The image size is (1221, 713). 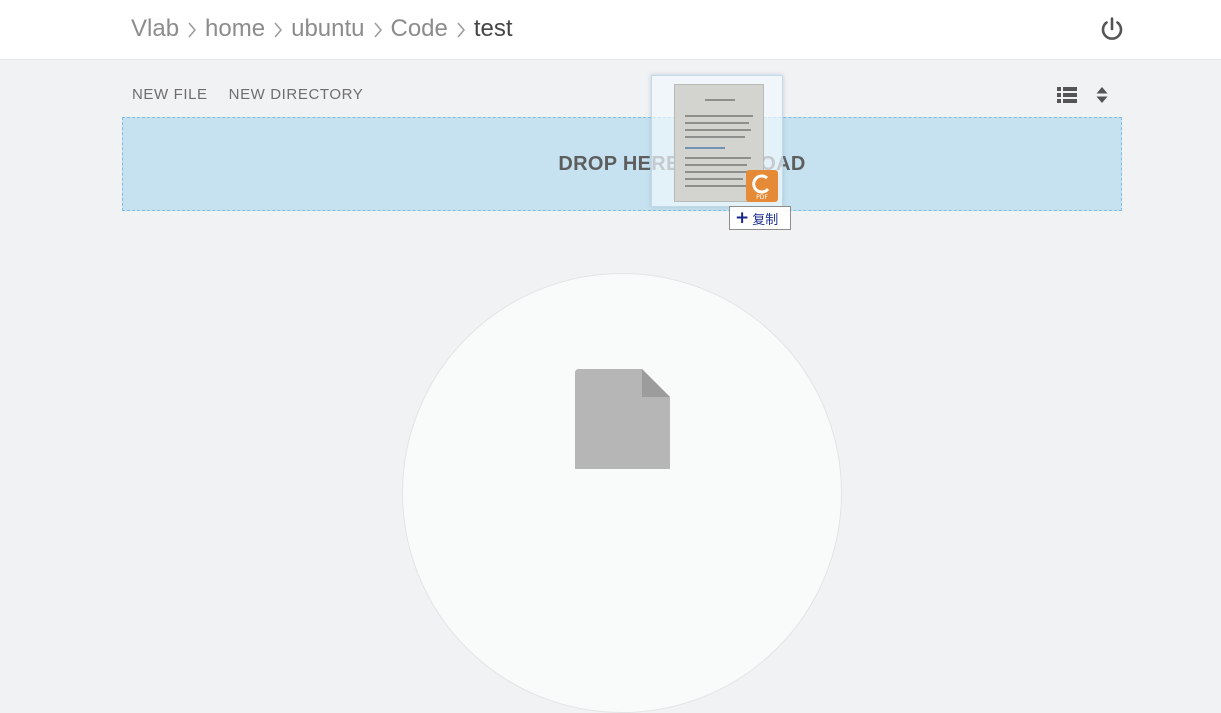 I want to click on breadcrumb-item-home: home, so click(x=235, y=29).